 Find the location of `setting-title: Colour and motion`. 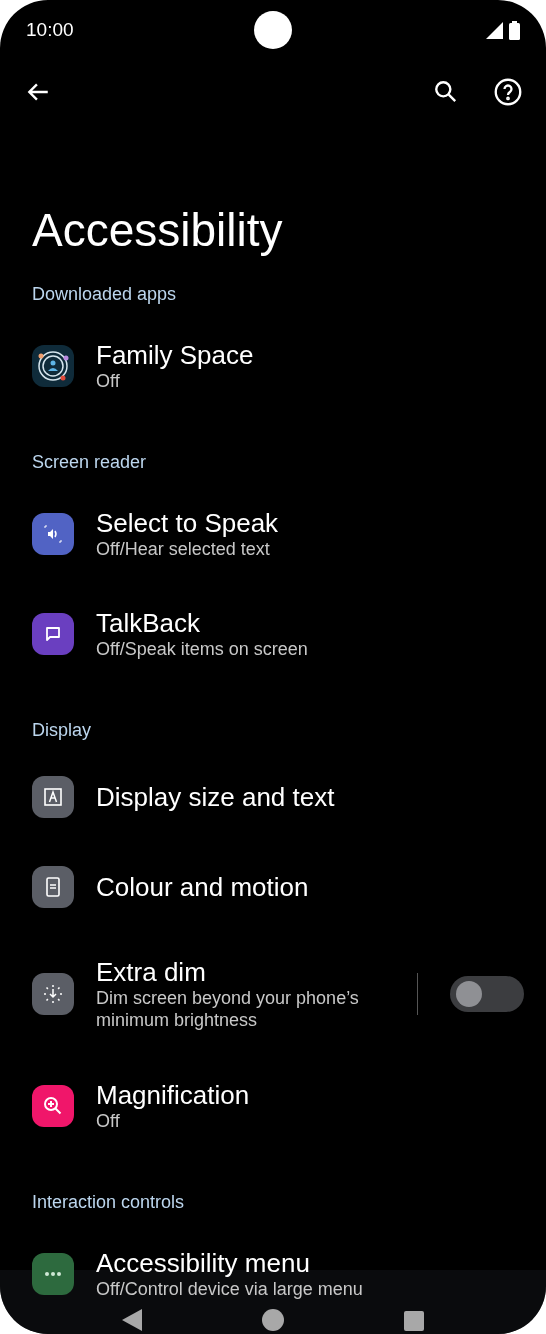

setting-title: Colour and motion is located at coordinates (203, 887).